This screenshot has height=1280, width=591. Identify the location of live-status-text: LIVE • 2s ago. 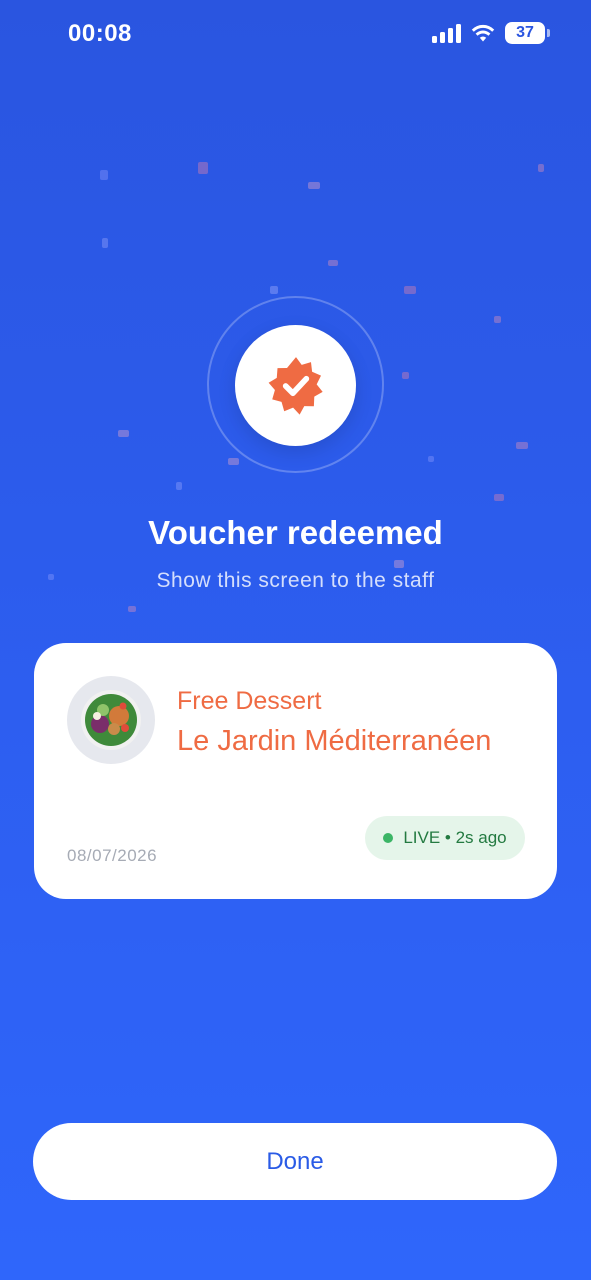
(455, 837).